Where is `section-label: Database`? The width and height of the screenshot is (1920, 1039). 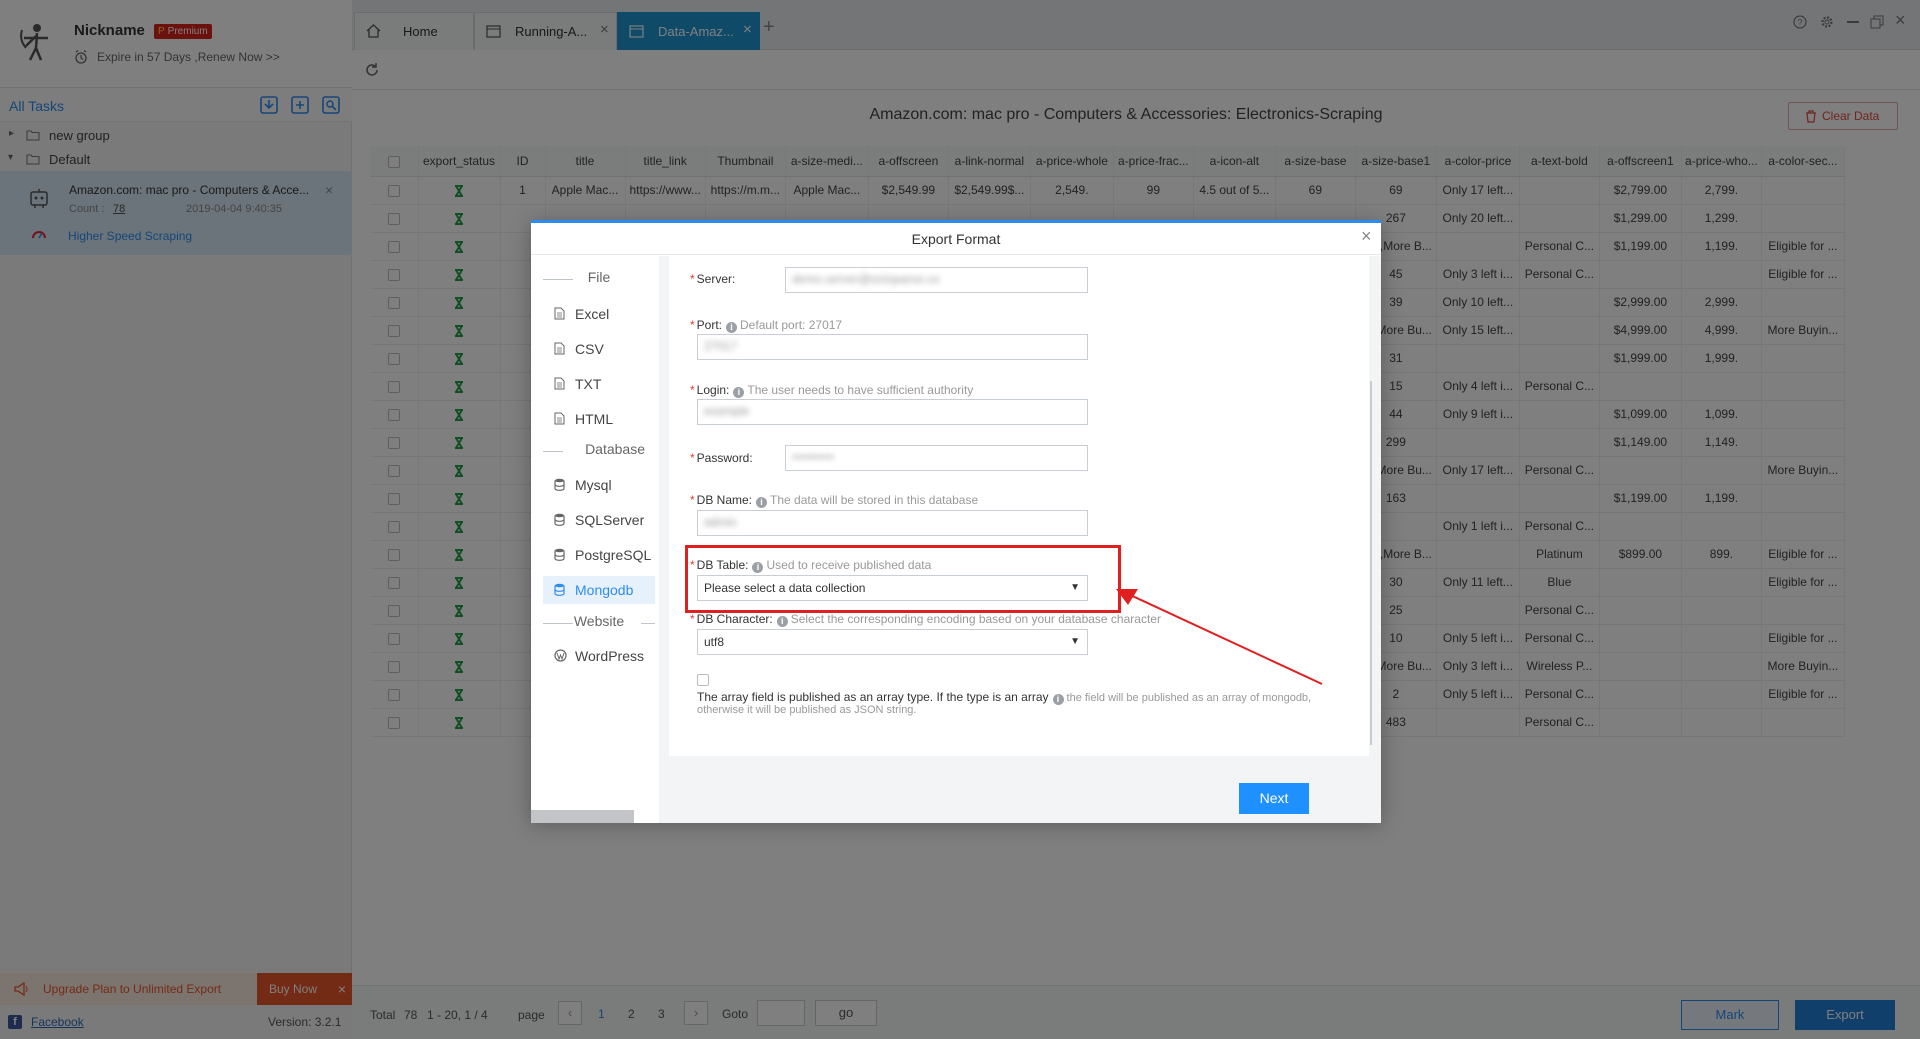
section-label: Database is located at coordinates (615, 449).